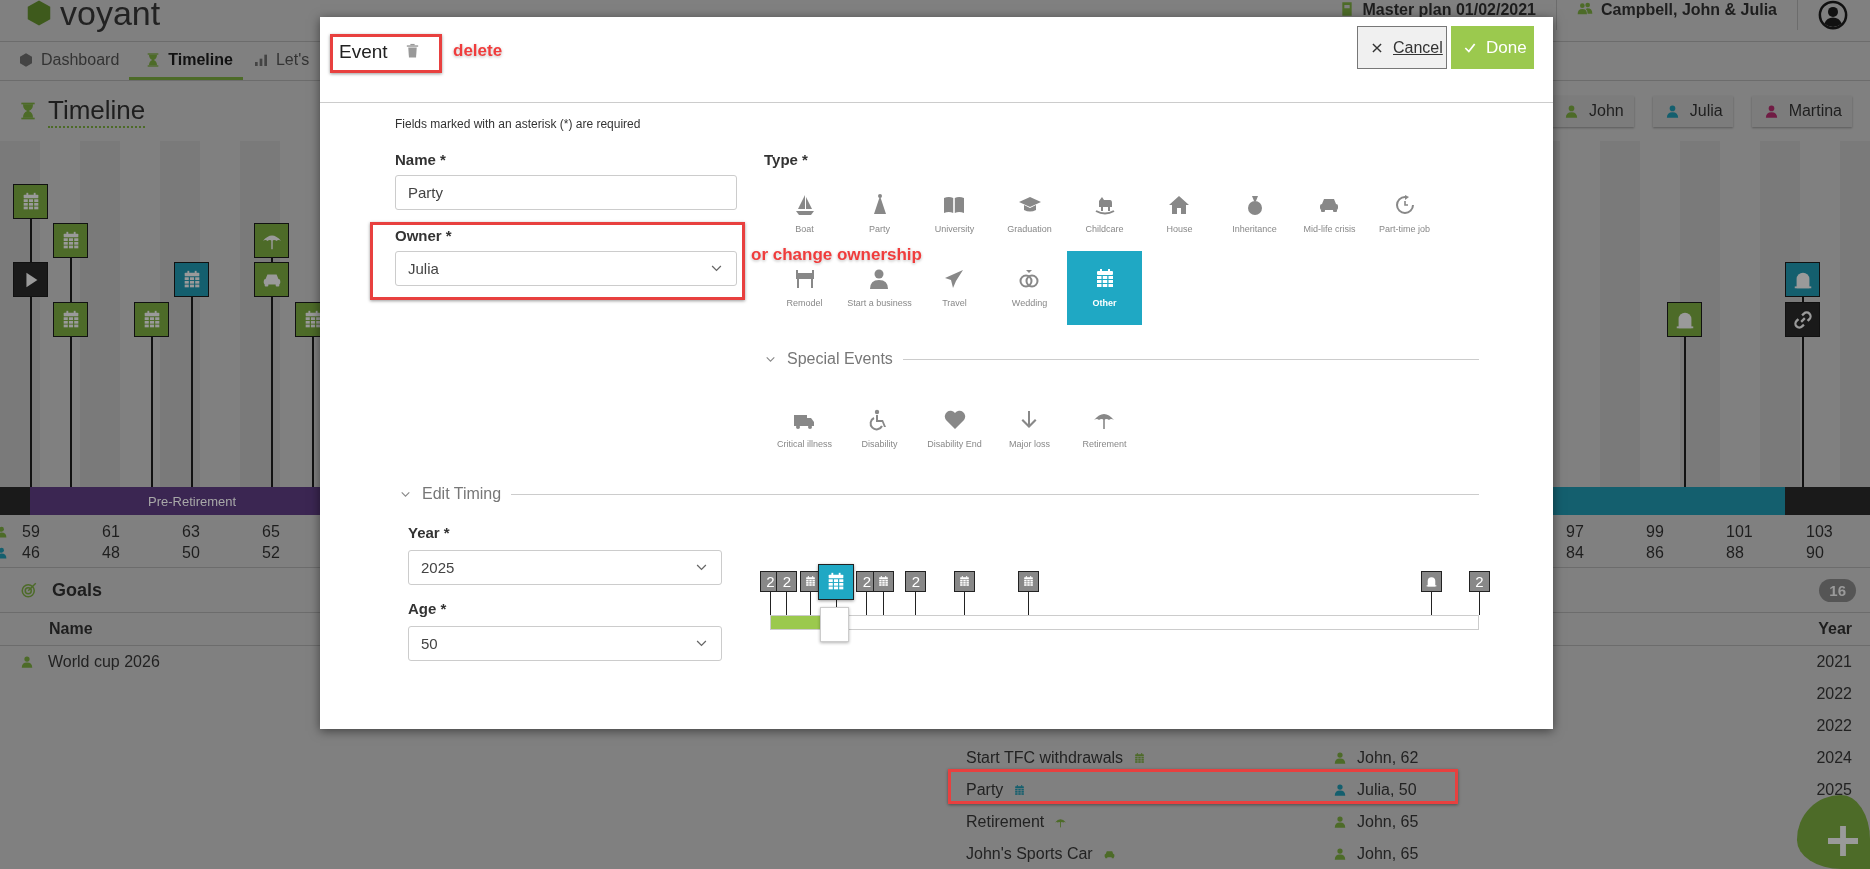 This screenshot has height=869, width=1870. Describe the element at coordinates (1388, 758) in the screenshot. I see `owner-age: John, 62` at that location.